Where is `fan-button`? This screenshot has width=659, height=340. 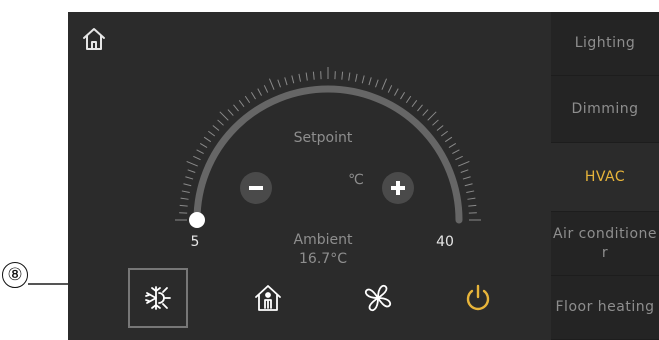 fan-button is located at coordinates (378, 298).